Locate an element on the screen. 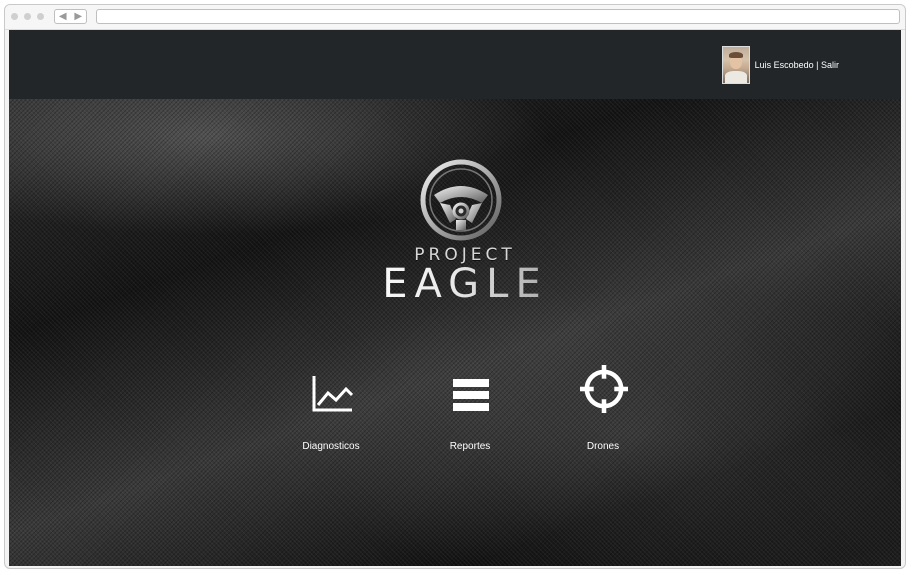  avatar is located at coordinates (735, 65).